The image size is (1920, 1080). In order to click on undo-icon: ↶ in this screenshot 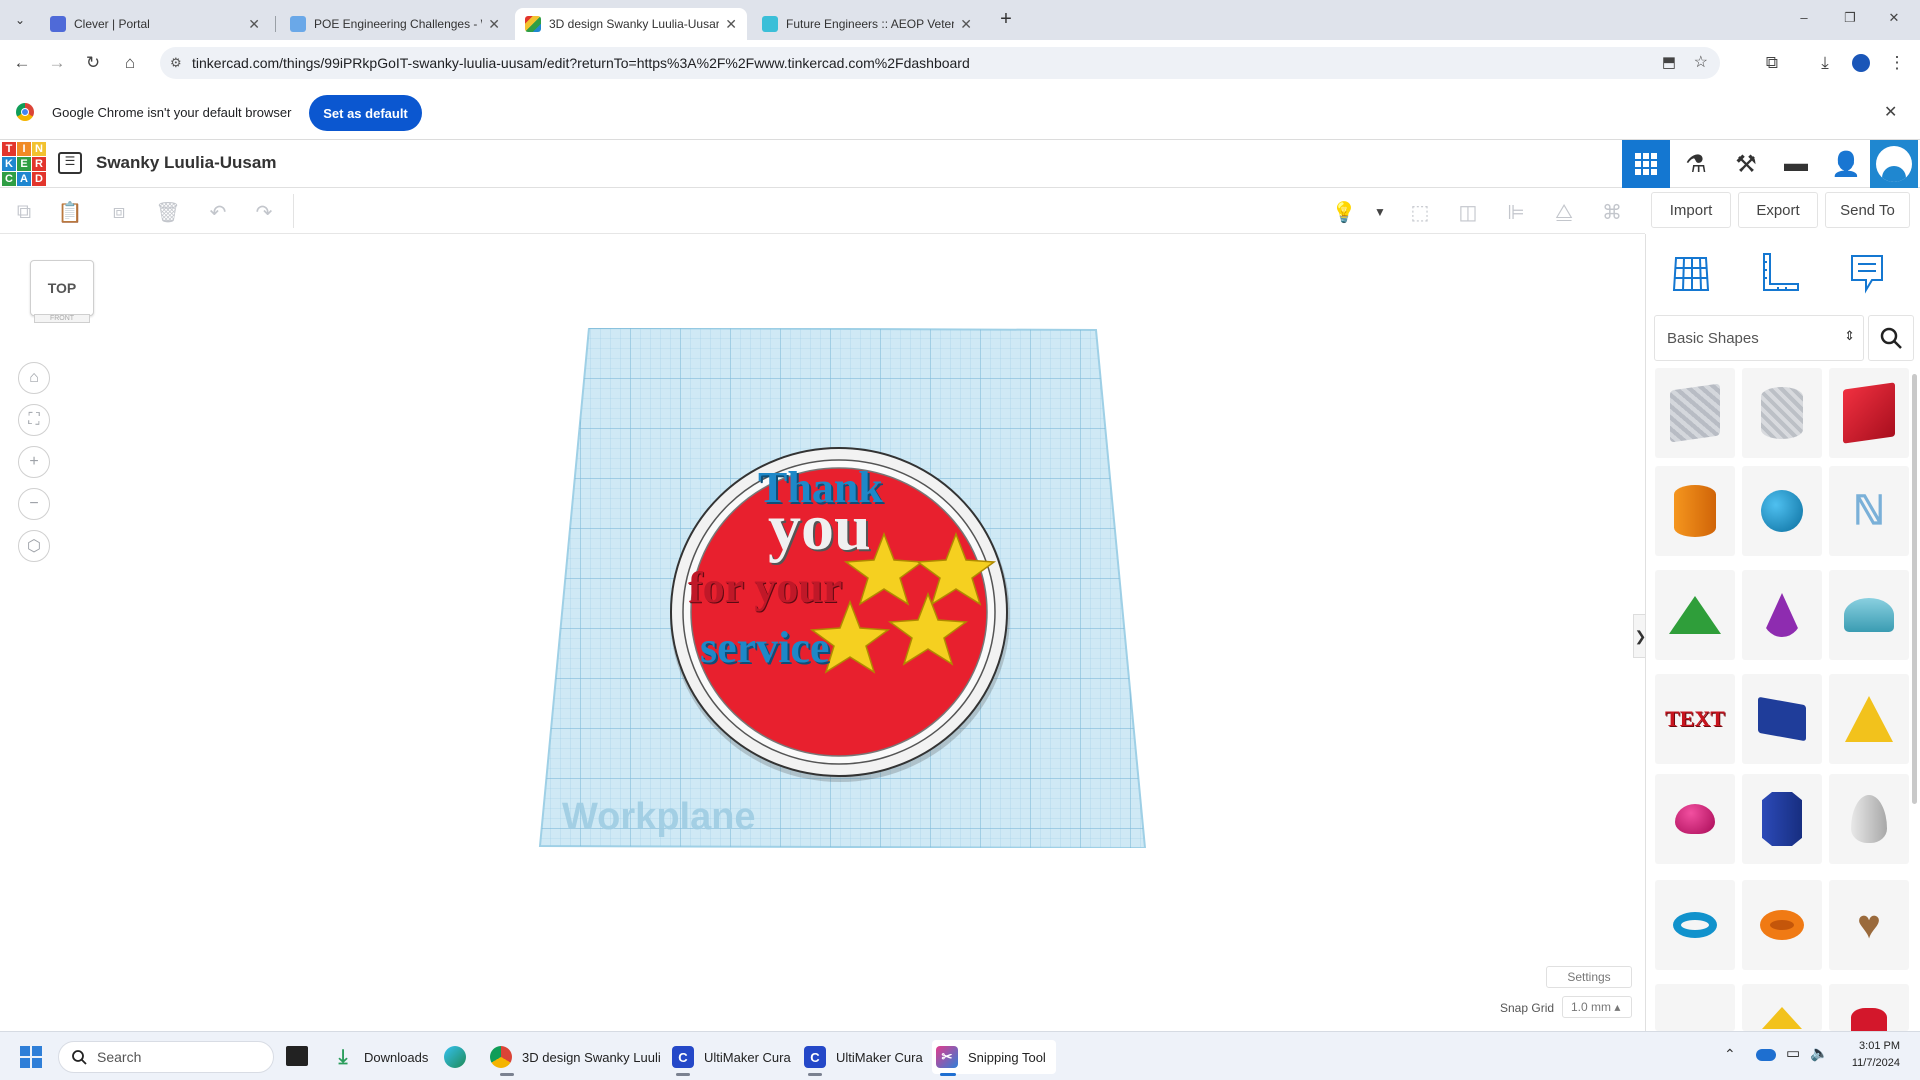, I will do `click(218, 212)`.